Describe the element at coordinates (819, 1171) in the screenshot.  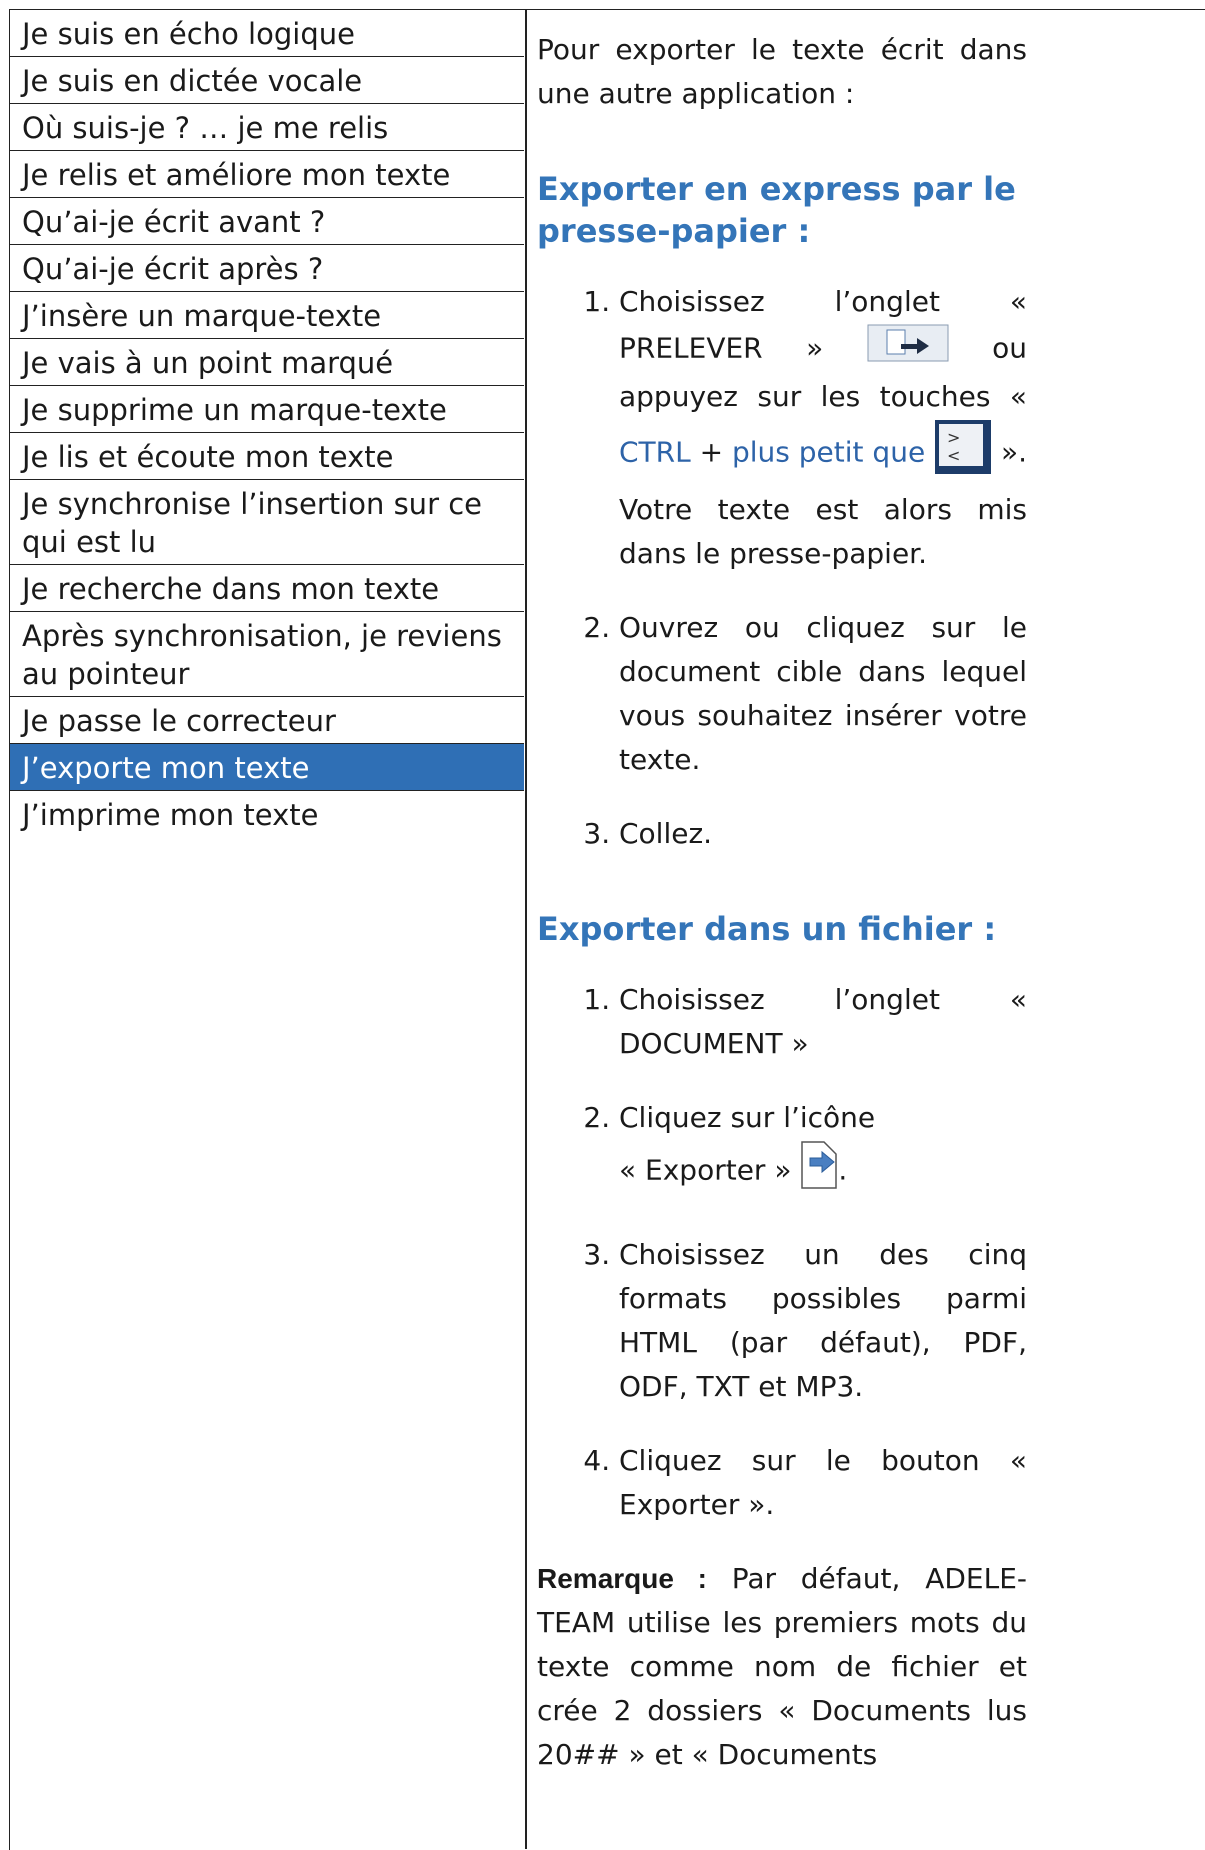
I see `export-document-icon` at that location.